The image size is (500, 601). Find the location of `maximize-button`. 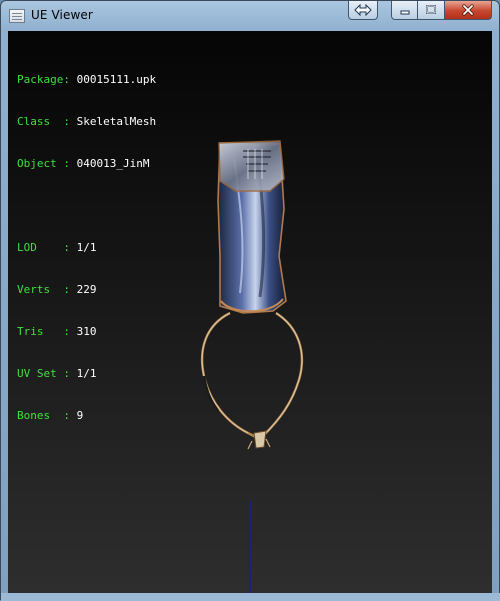

maximize-button is located at coordinates (431, 10).